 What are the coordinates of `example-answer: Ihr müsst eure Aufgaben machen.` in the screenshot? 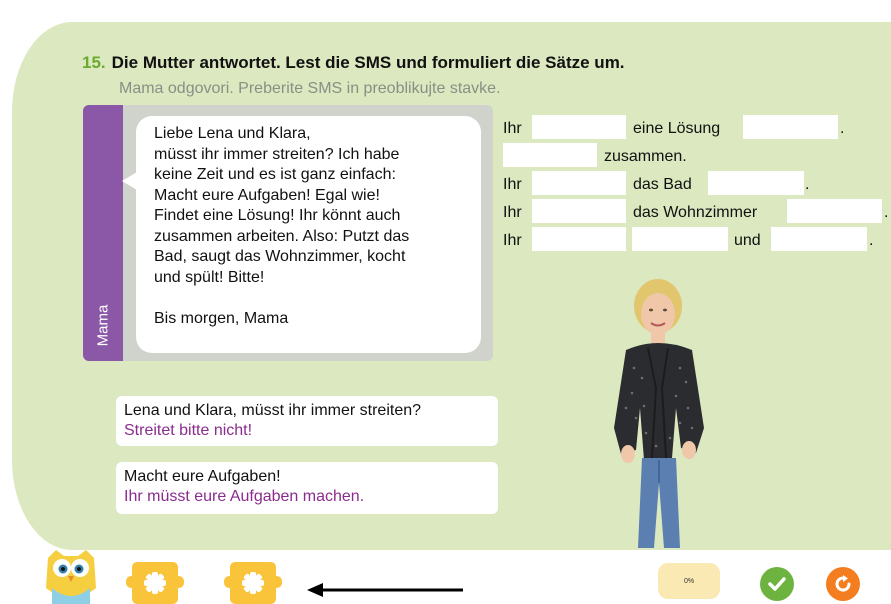 It's located at (244, 496).